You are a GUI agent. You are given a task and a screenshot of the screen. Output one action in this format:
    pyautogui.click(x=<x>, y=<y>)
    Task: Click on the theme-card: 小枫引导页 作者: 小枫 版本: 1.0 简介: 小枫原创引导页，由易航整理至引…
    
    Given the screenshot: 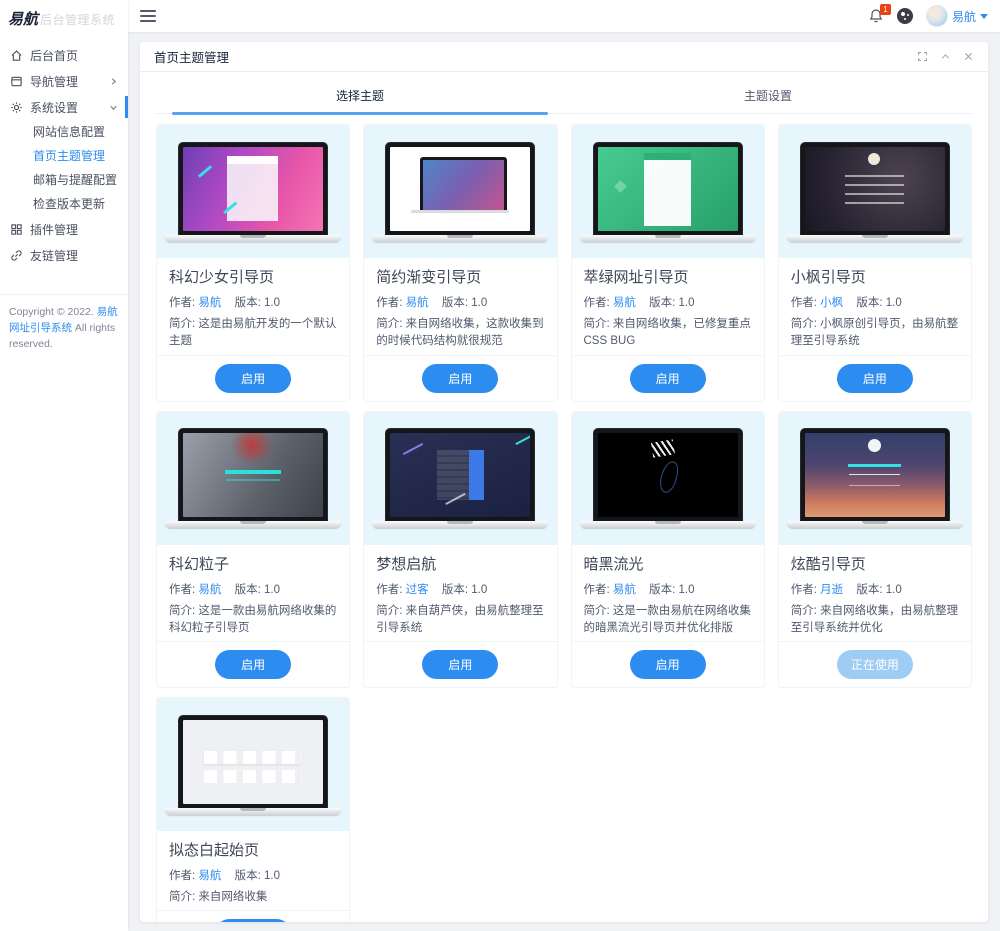 What is the action you would take?
    pyautogui.click(x=874, y=263)
    